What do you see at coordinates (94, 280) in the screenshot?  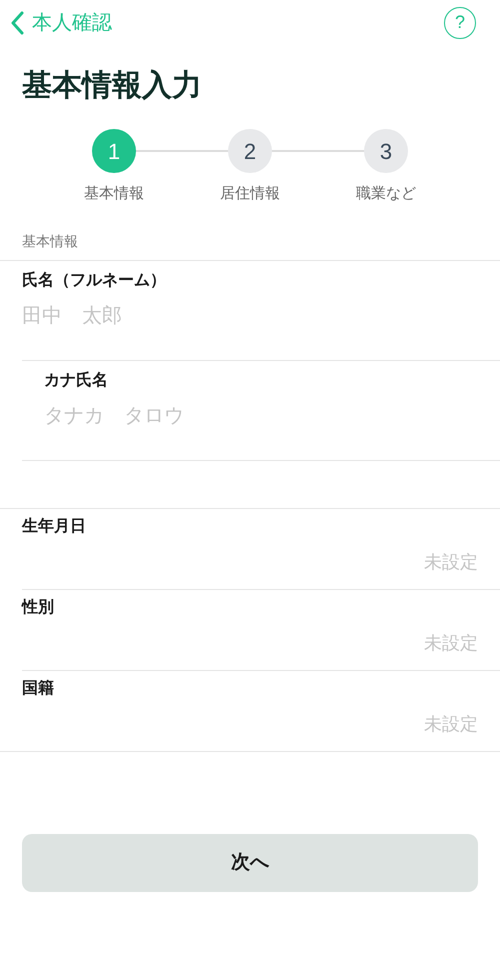 I see `field-label: 氏名（フルネーム）` at bounding box center [94, 280].